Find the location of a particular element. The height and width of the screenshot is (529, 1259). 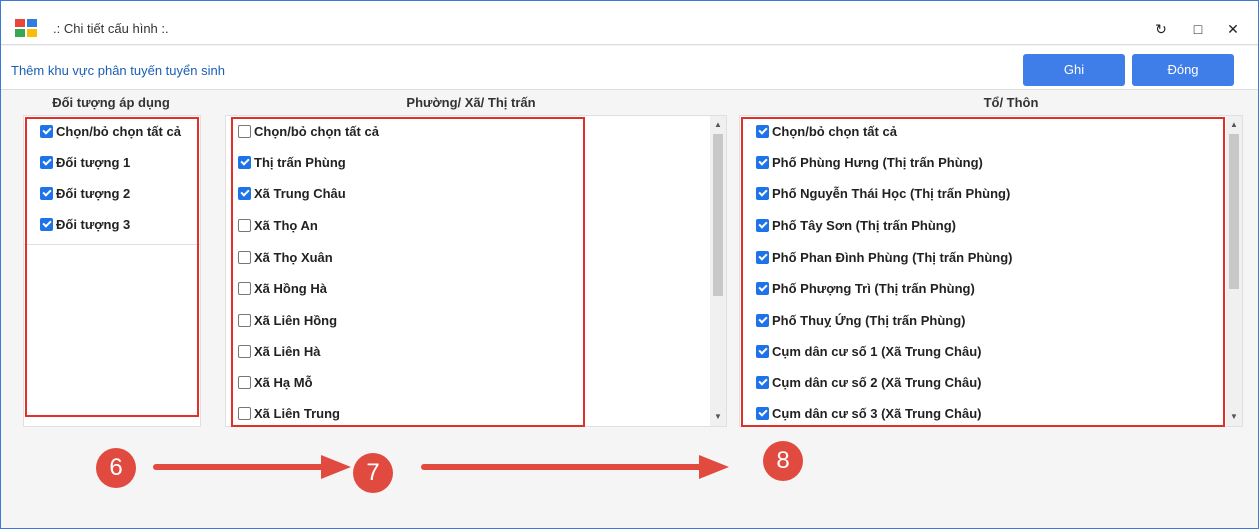

item-label: Phố Tây Sơn (Thị trấn Phùng) is located at coordinates (864, 225).